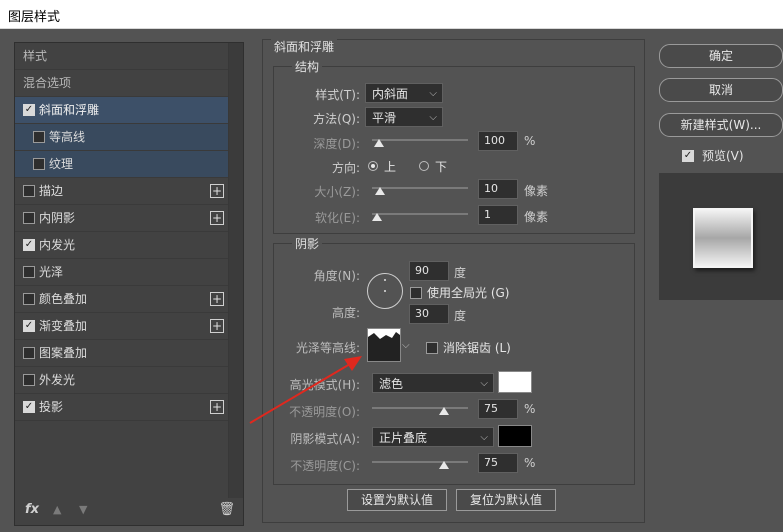 This screenshot has width=783, height=532. I want to click on effects-header-item: 混合选项, so click(121, 83).